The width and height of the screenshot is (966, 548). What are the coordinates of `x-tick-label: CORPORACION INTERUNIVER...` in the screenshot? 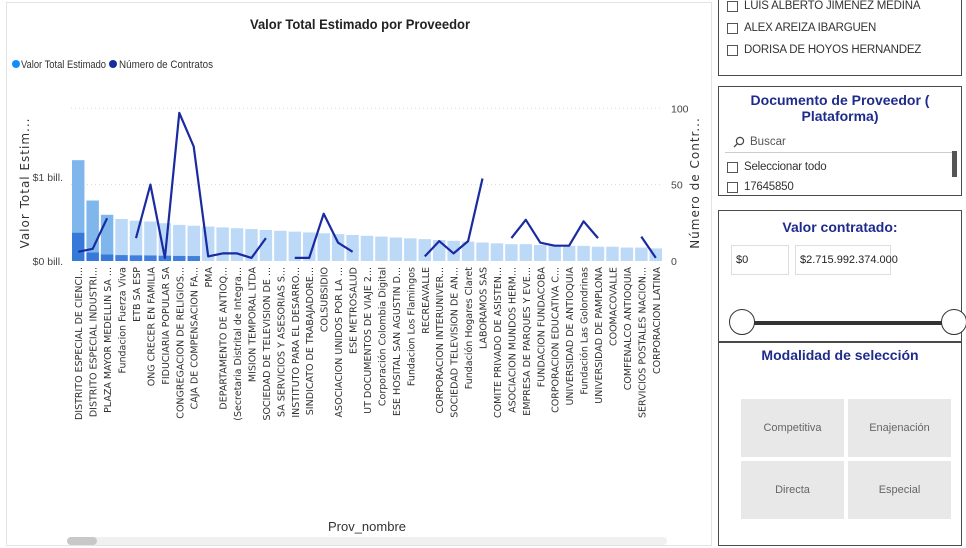 It's located at (440, 340).